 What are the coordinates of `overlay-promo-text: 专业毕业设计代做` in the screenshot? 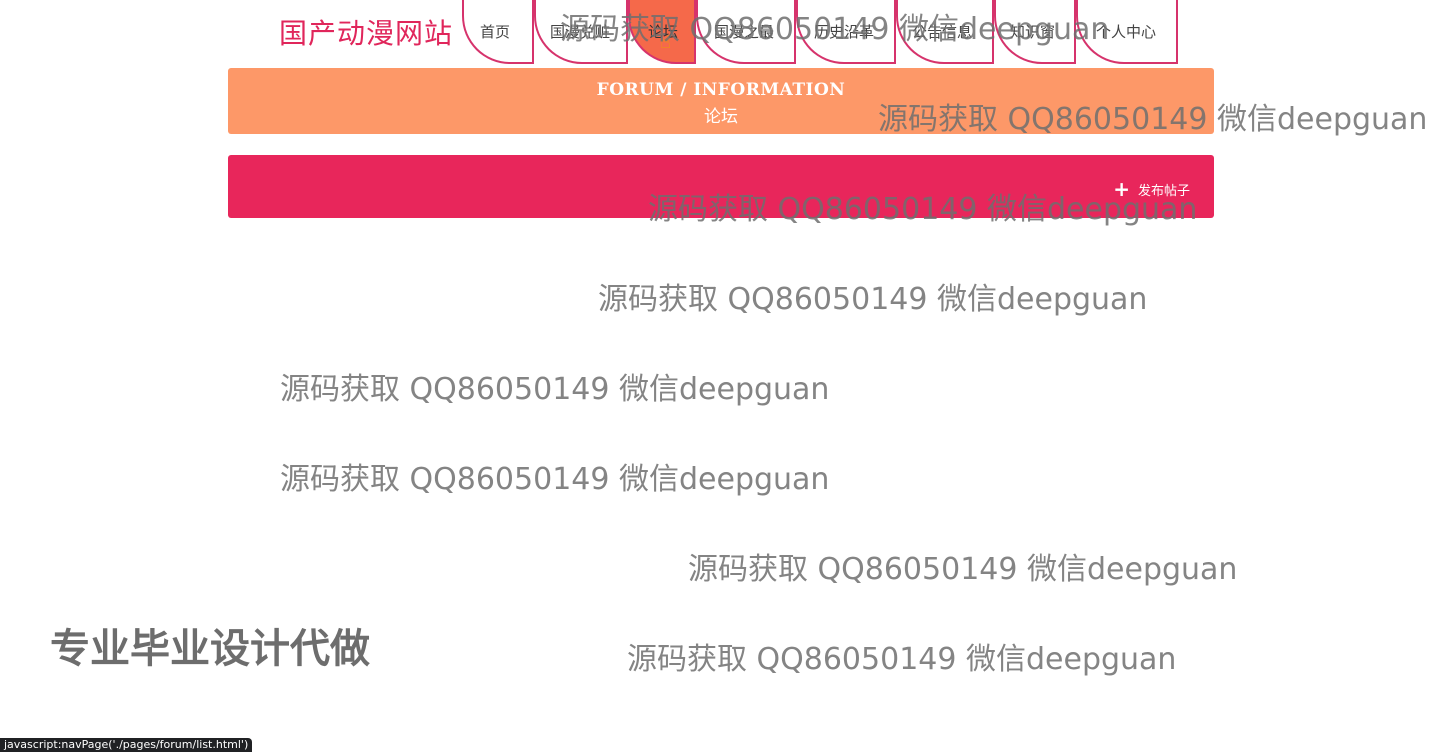 It's located at (210, 649).